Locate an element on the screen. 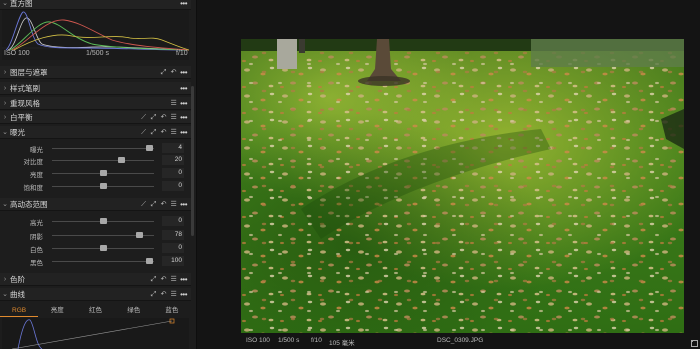  section-title: 曝光 is located at coordinates (17, 132).